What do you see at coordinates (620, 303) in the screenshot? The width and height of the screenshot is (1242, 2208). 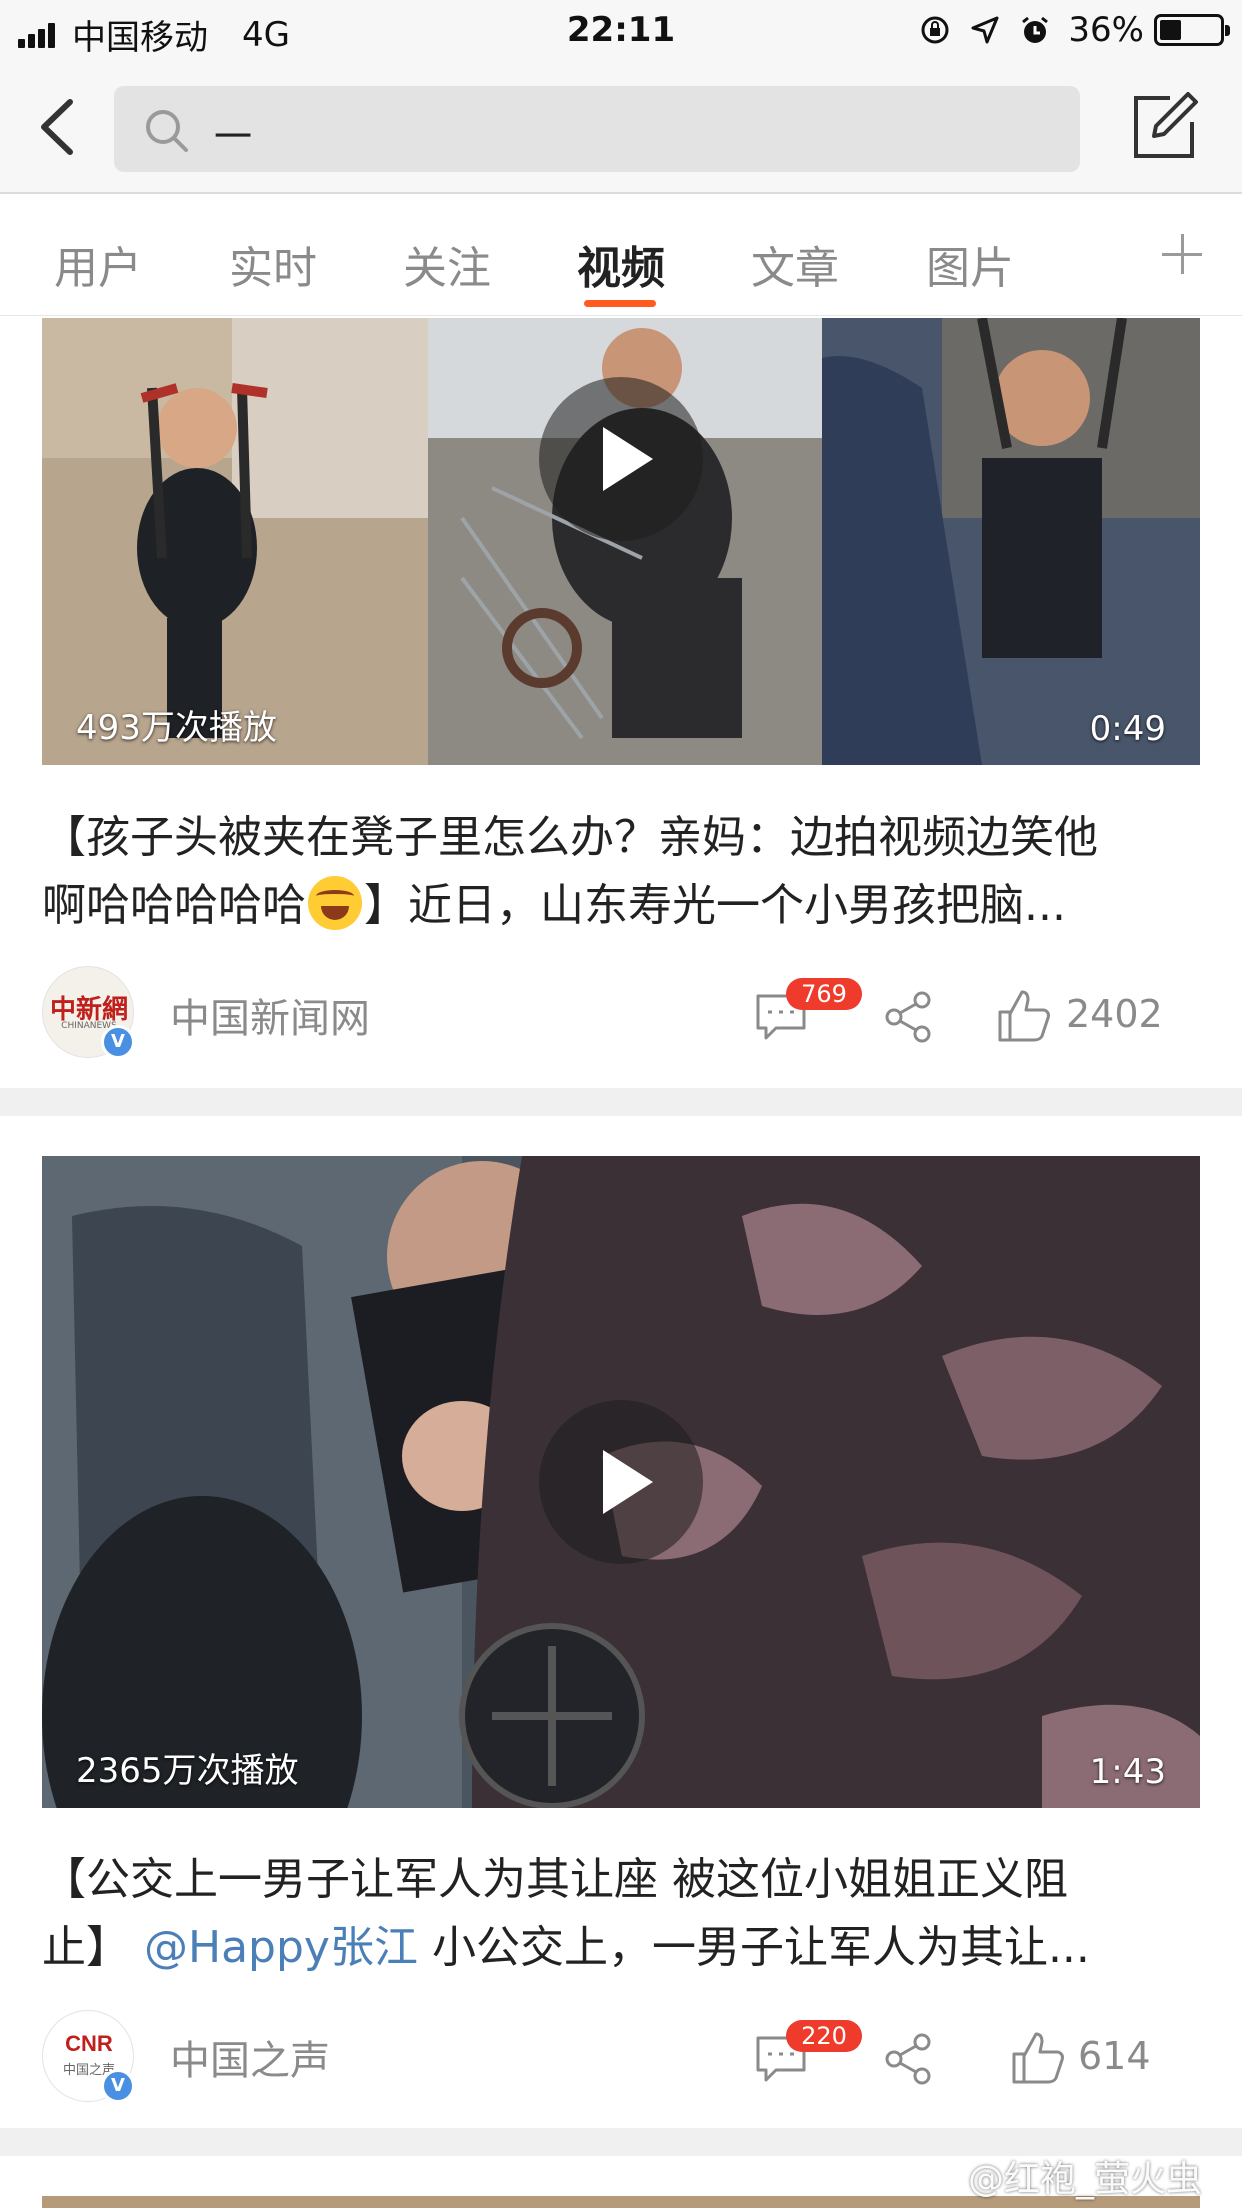 I see `active-tab-indicator` at bounding box center [620, 303].